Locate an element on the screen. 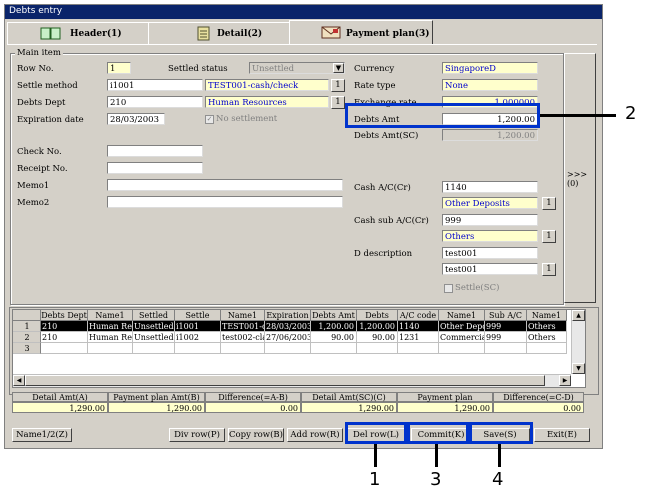  grid-header-cell: Debts Dept is located at coordinates (64, 315).